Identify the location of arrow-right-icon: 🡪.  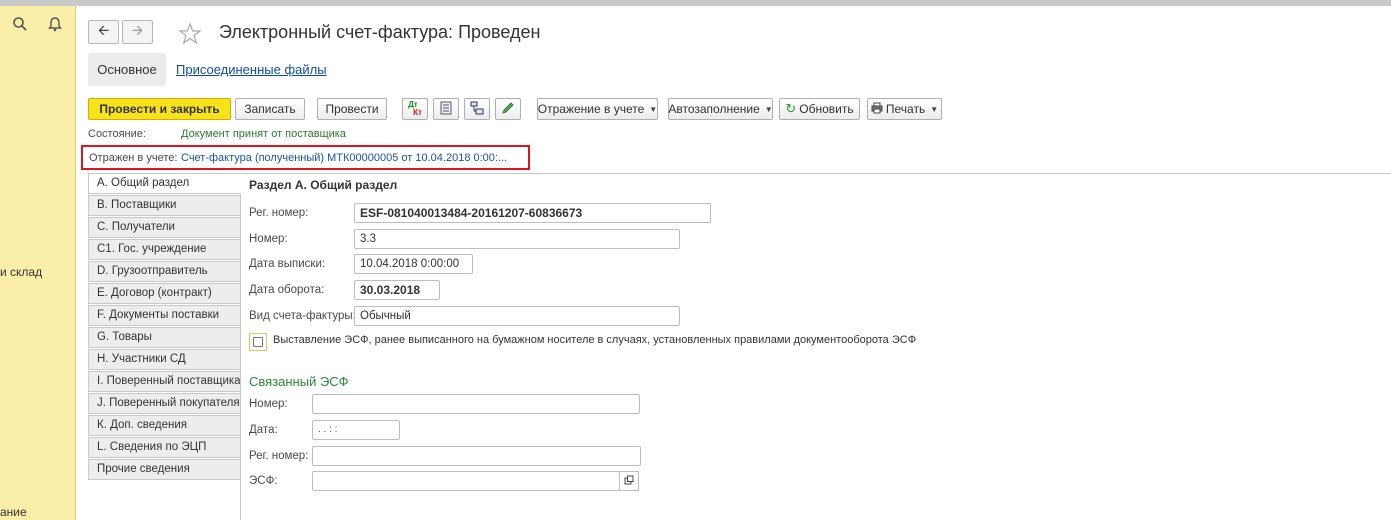
(137, 30).